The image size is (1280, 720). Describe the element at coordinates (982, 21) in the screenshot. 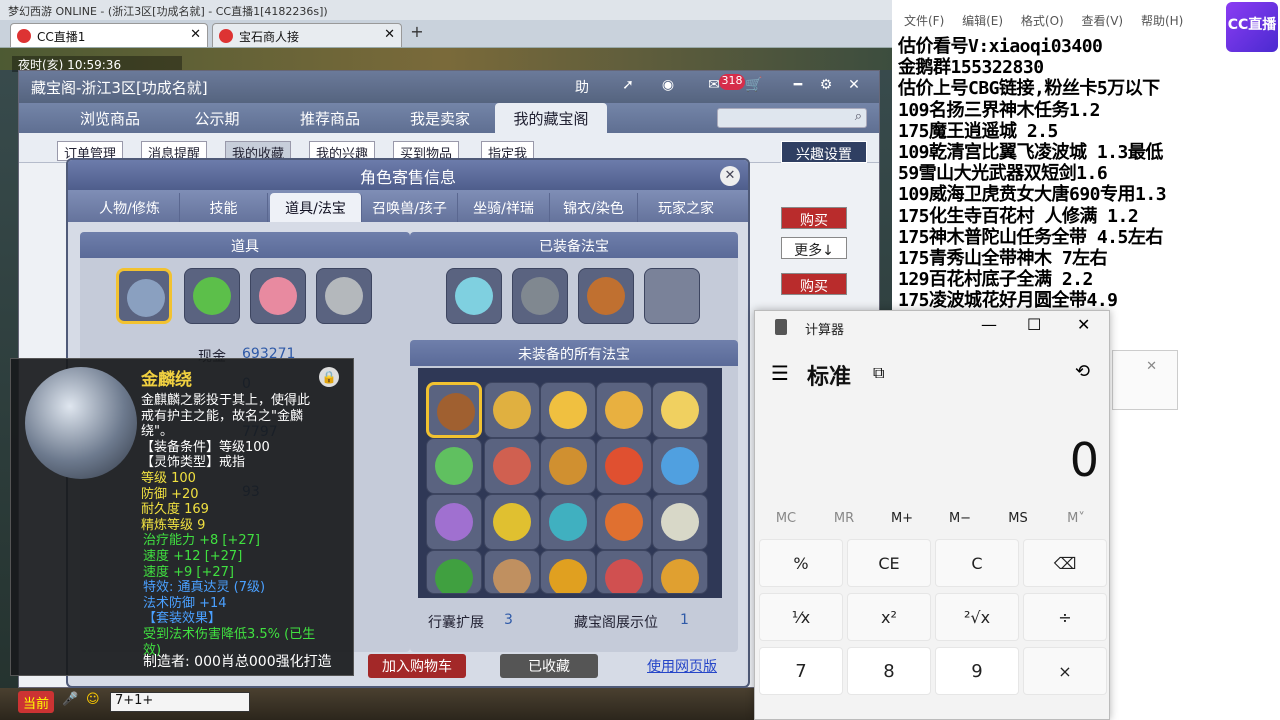

I see `menu-edit: 编辑(E)` at that location.